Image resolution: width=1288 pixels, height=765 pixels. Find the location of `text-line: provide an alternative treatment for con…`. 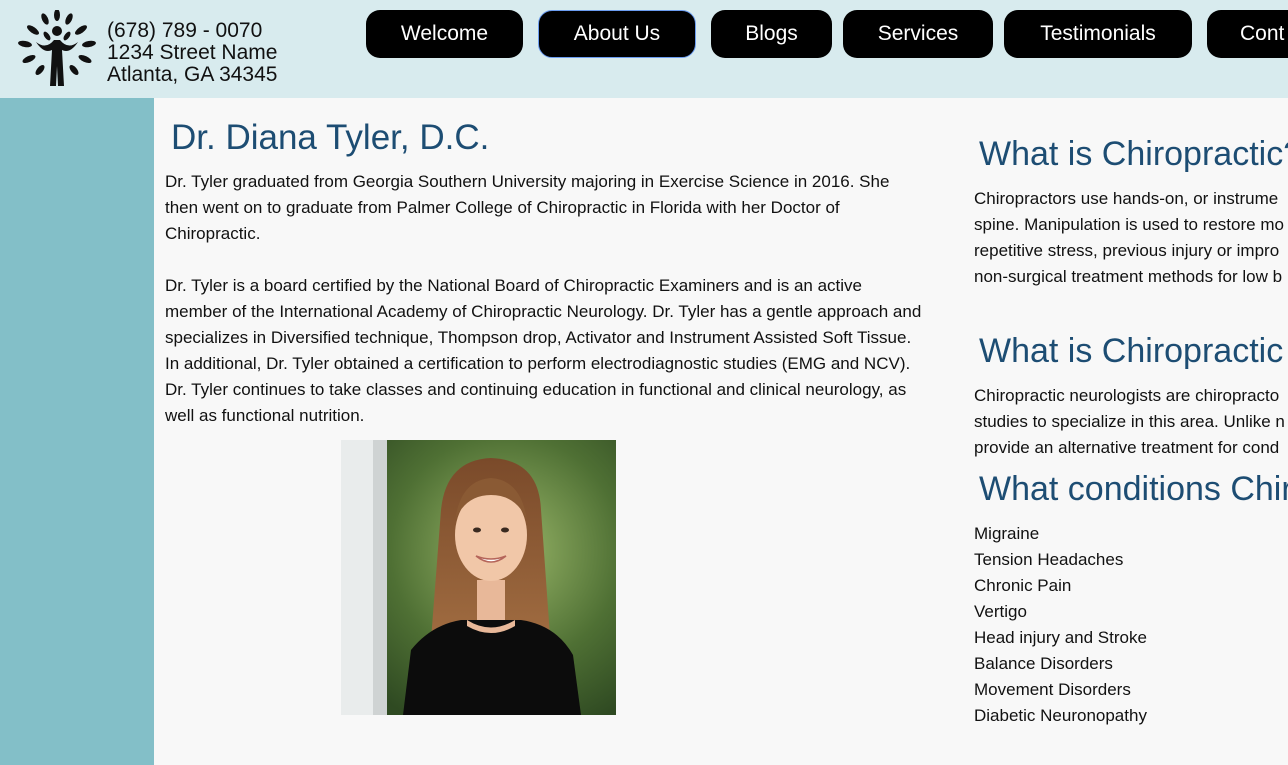

text-line: provide an alternative treatment for con… is located at coordinates (1127, 447).